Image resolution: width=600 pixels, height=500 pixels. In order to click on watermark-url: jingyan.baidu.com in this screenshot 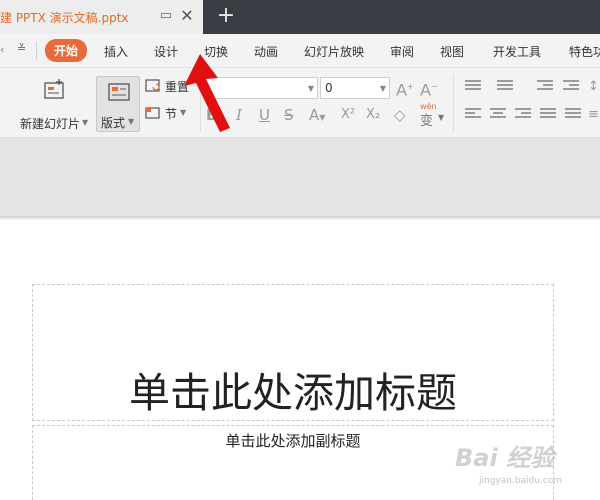, I will do `click(521, 481)`.